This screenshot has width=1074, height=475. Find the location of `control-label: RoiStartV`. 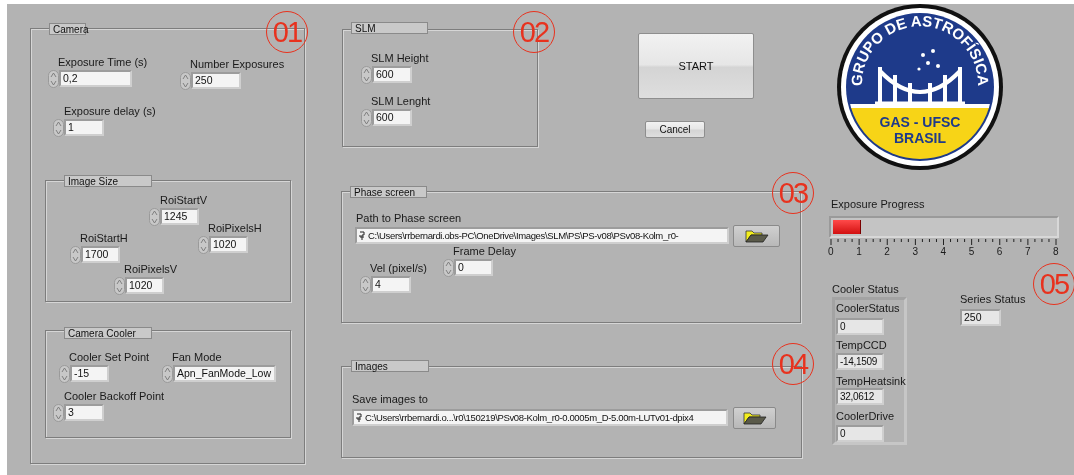

control-label: RoiStartV is located at coordinates (184, 200).